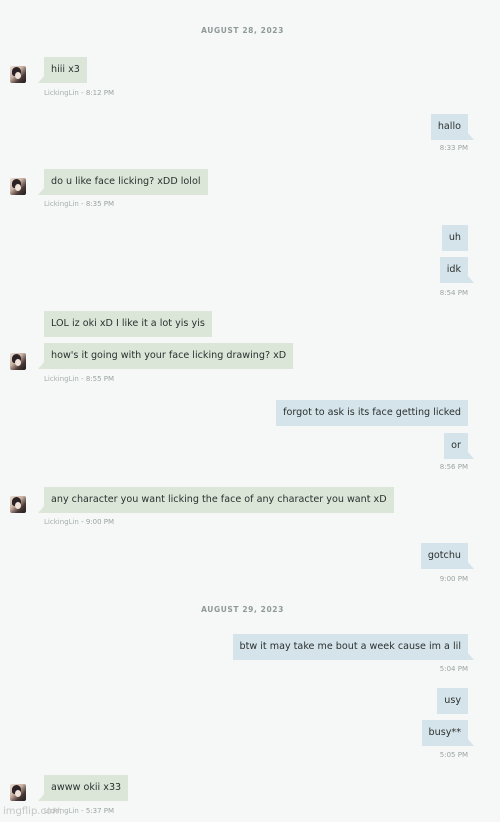 This screenshot has width=500, height=822. Describe the element at coordinates (62, 70) in the screenshot. I see `message-bubble-received: hiii x3` at that location.